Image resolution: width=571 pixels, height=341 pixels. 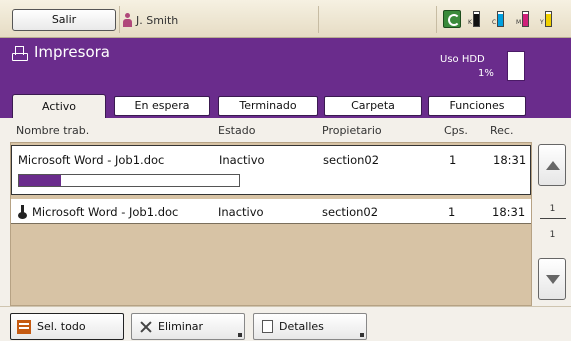 What do you see at coordinates (552, 224) in the screenshot?
I see `scroll-controls: 1 1` at bounding box center [552, 224].